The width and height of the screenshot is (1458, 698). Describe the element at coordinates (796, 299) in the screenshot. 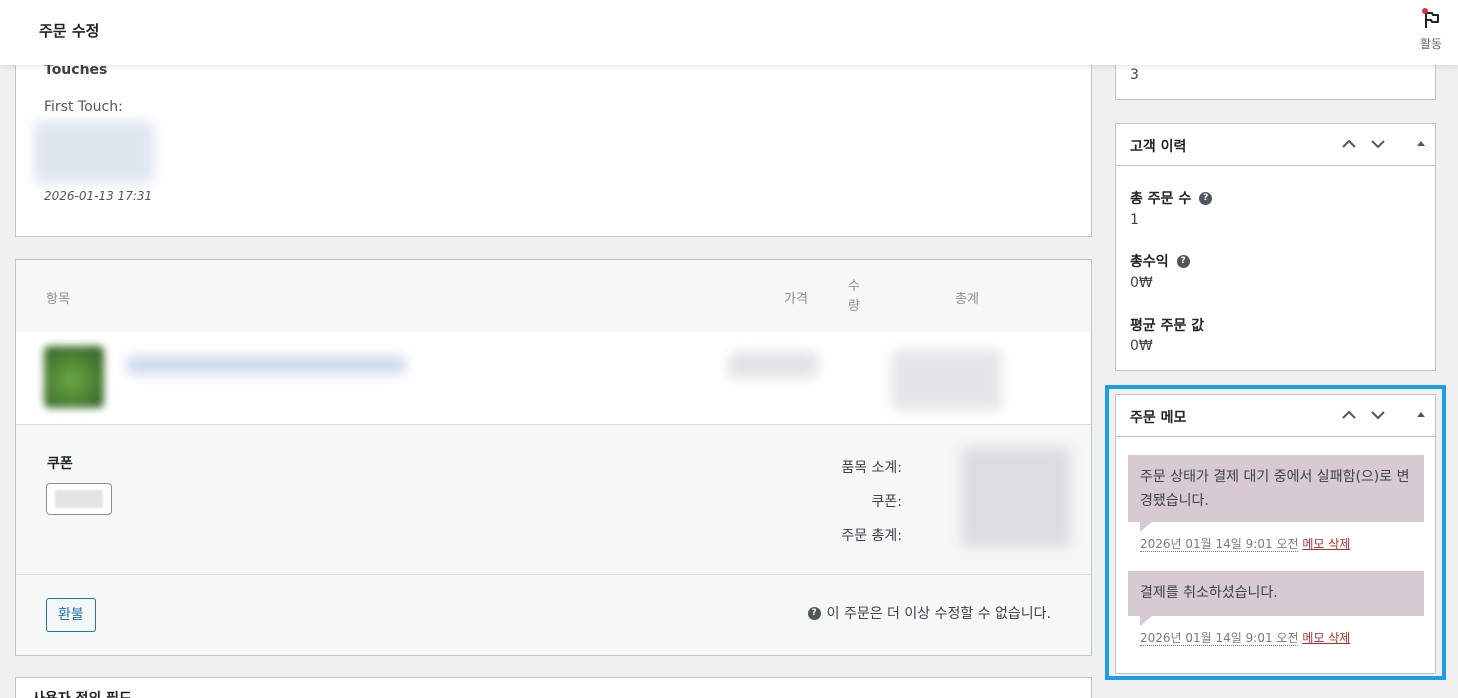

I see `col-price: 가격` at that location.